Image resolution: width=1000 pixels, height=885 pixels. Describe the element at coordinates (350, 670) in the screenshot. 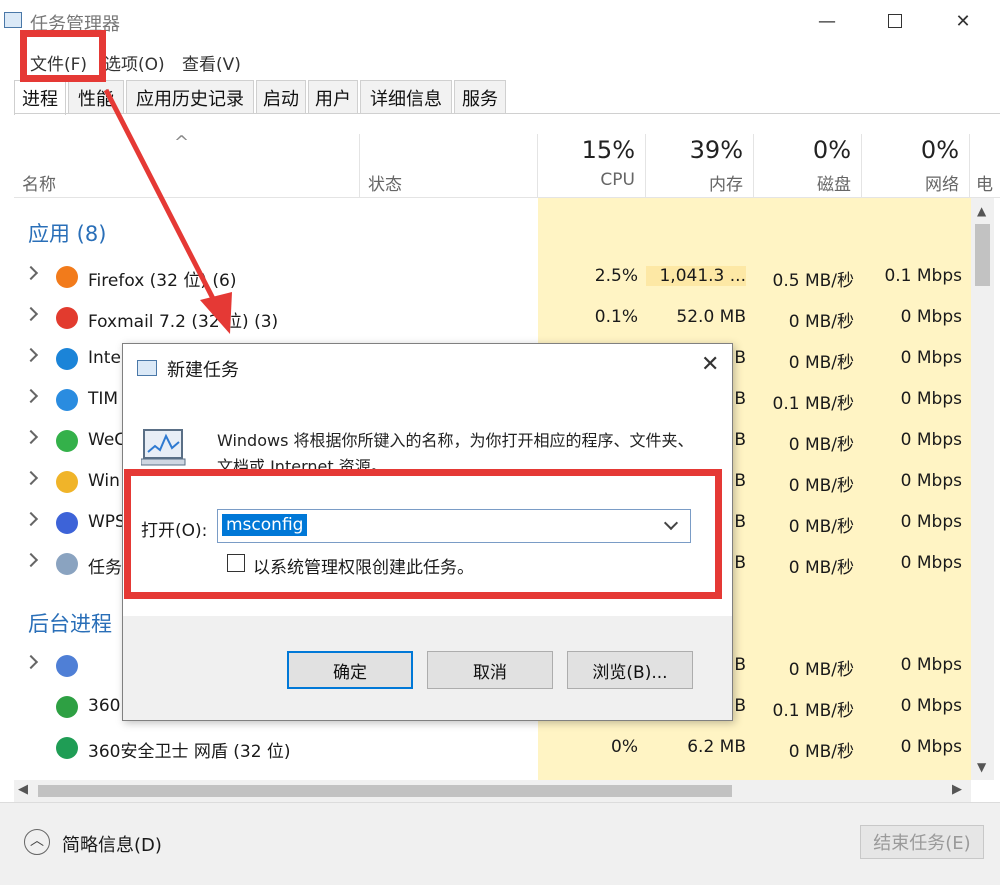

I see `ok-button: 确定` at that location.